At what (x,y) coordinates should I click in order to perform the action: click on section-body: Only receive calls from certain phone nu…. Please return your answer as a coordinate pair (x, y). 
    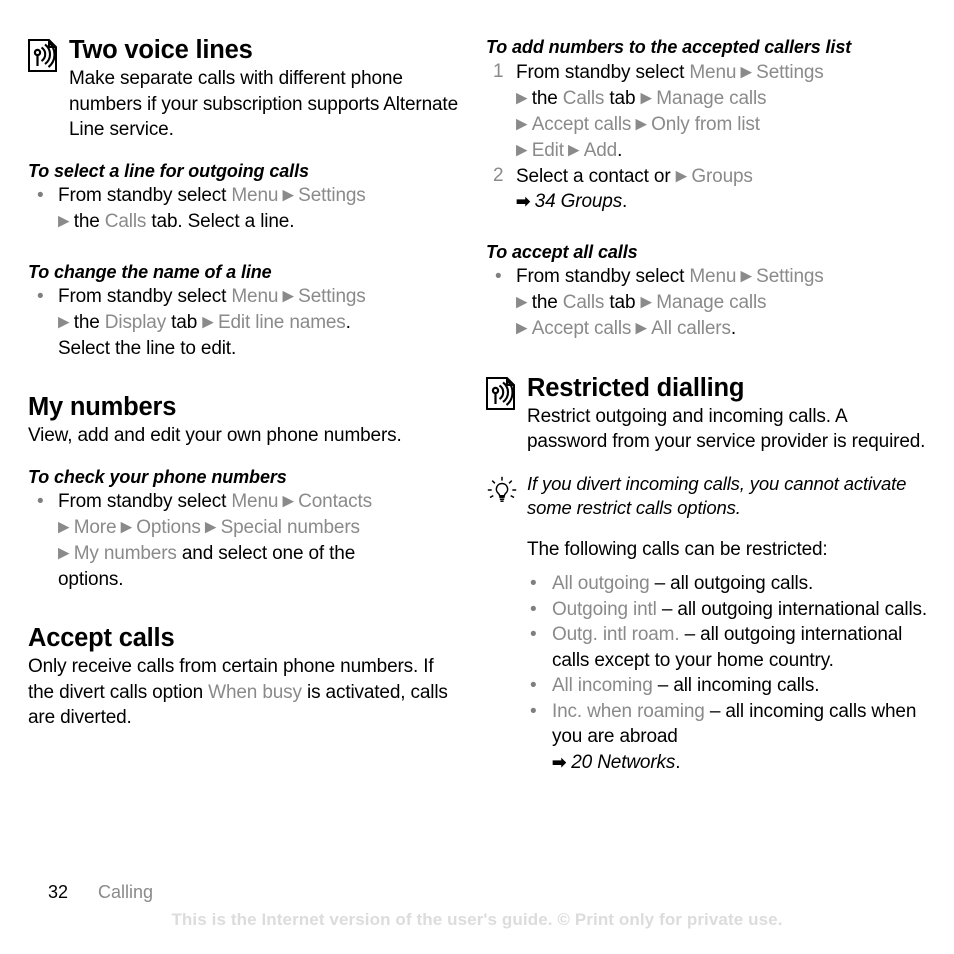
    Looking at the image, I should click on (243, 692).